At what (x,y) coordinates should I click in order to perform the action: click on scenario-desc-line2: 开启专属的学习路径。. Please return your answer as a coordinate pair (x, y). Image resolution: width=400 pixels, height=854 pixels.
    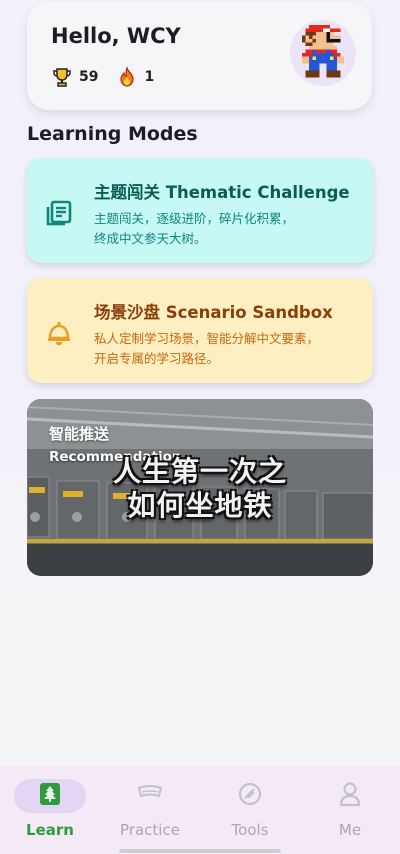
    Looking at the image, I should click on (157, 358).